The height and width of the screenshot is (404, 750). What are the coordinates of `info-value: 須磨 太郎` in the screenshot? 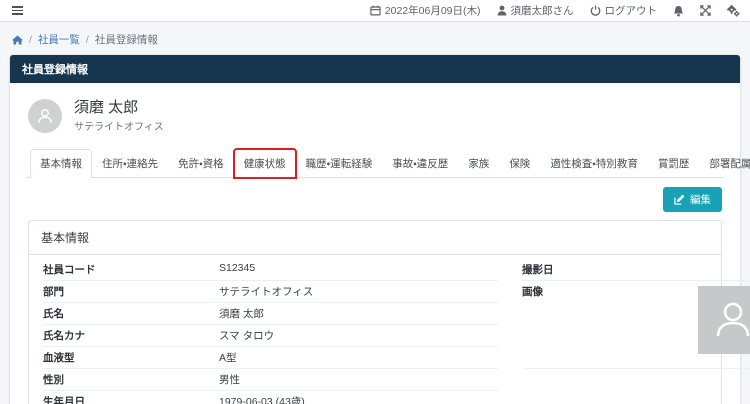 It's located at (241, 314).